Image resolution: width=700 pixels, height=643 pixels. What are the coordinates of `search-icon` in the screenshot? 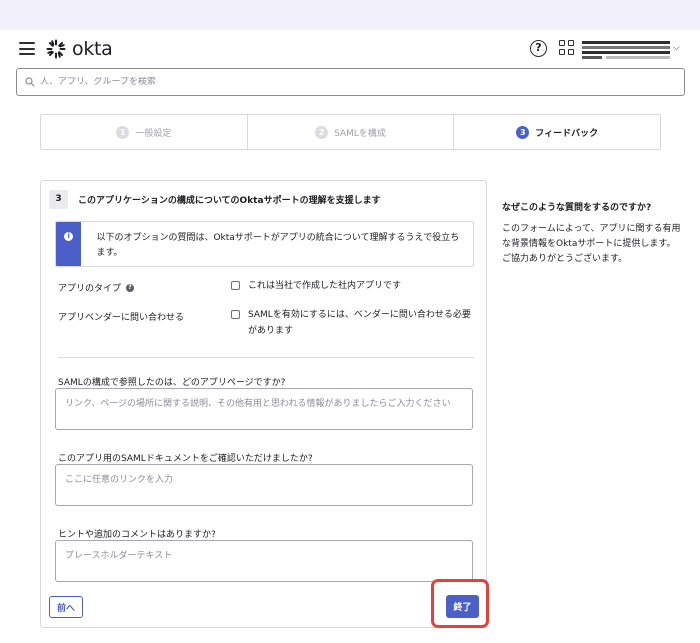 It's located at (30, 82).